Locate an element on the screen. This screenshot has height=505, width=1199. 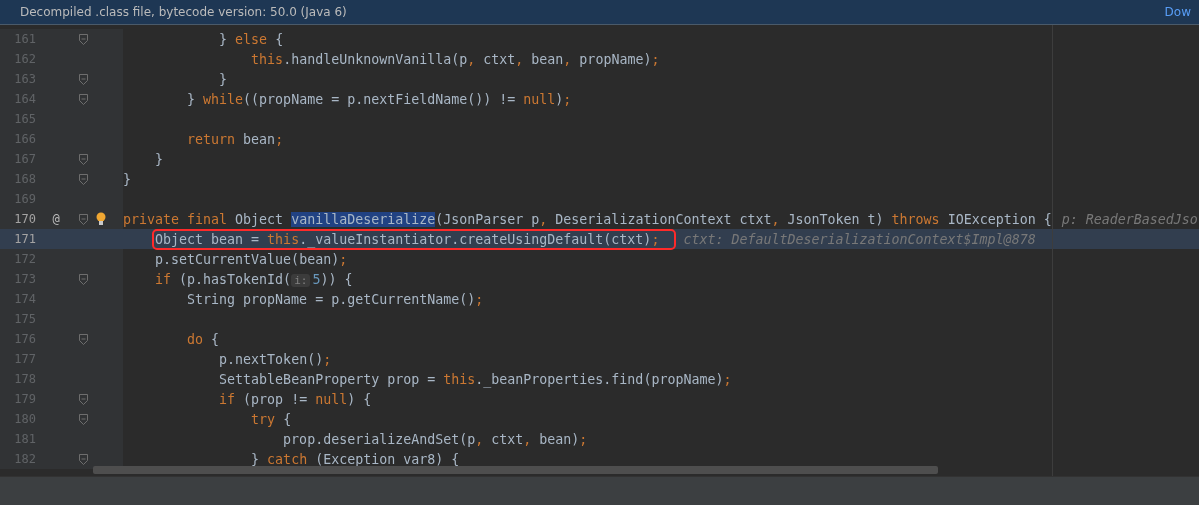
lightbulb-icon is located at coordinates (101, 219).